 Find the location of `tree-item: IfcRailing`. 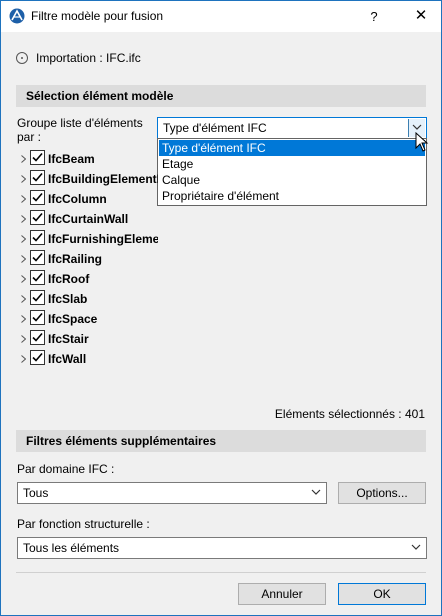

tree-item: IfcRailing is located at coordinates (87, 259).